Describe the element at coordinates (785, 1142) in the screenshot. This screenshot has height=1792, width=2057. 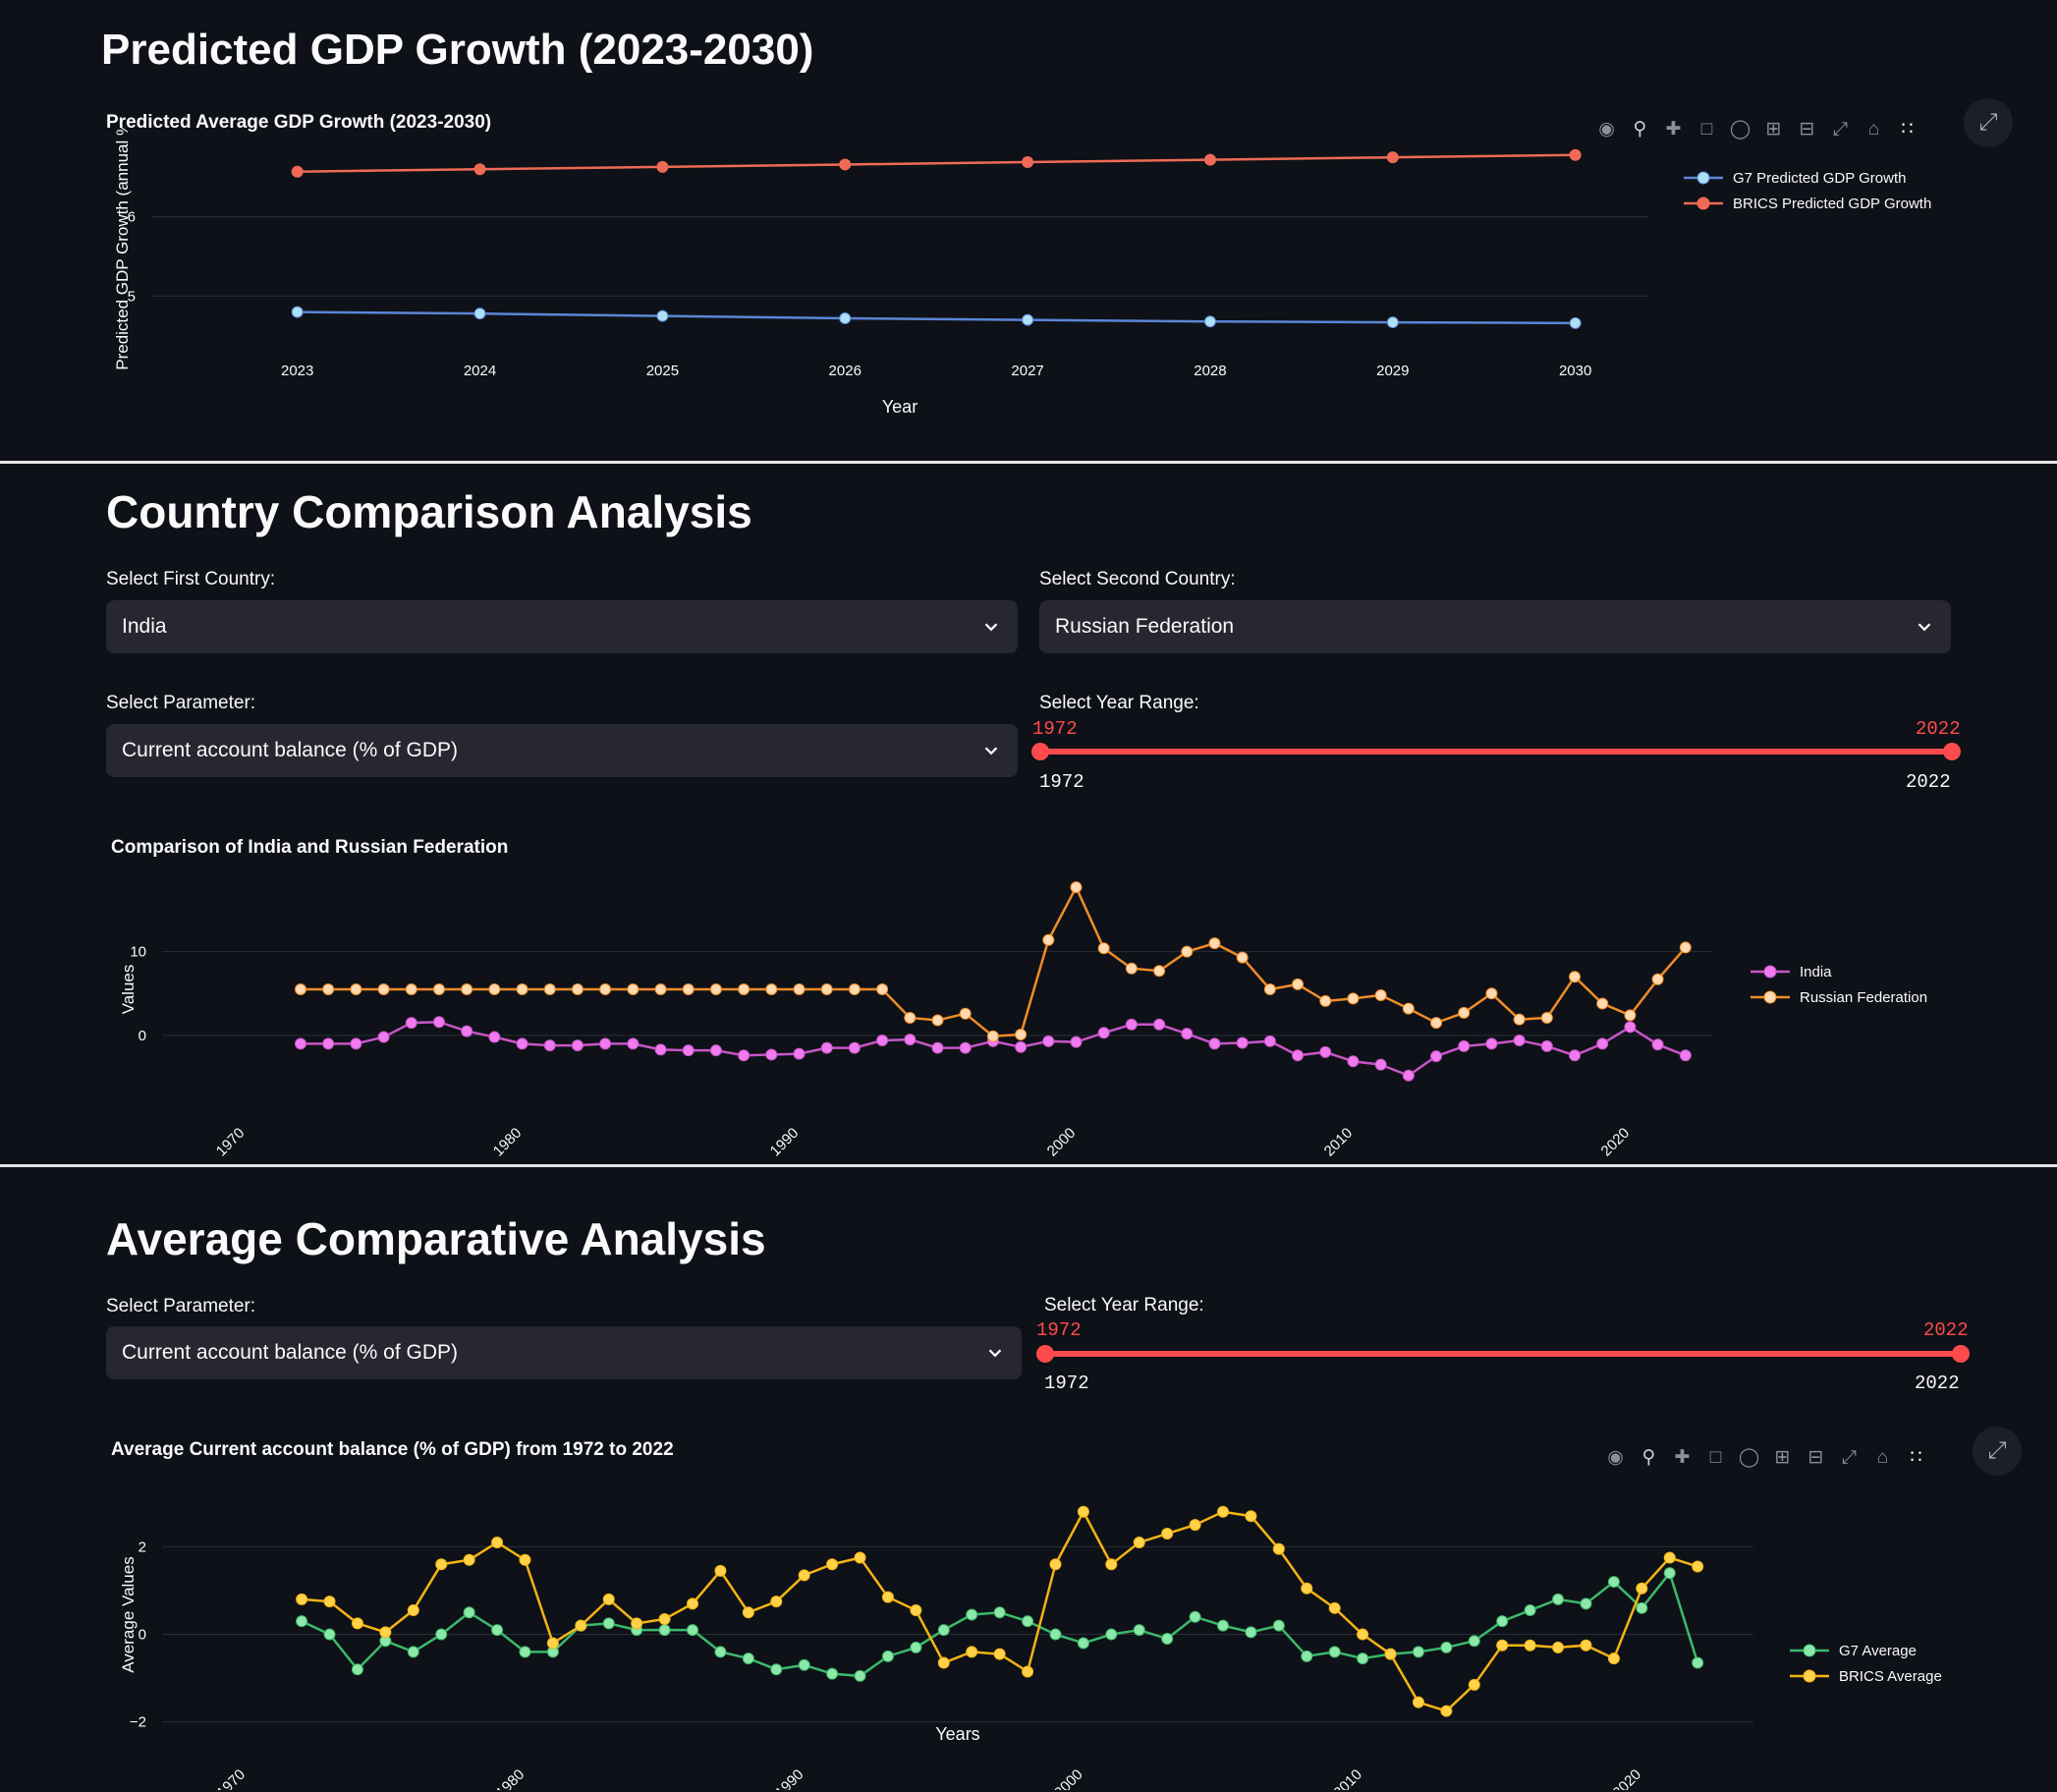
I see `x-tick-label: 1990` at that location.